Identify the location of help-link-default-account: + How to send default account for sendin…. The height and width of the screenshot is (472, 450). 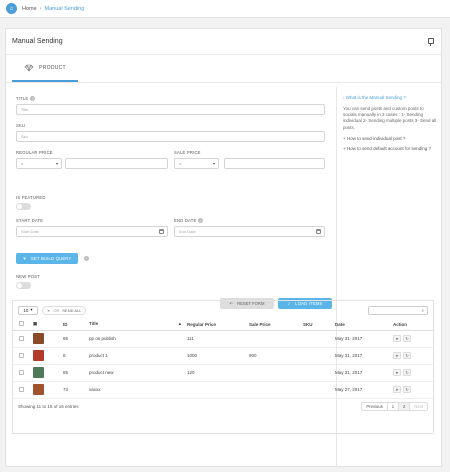
(390, 149).